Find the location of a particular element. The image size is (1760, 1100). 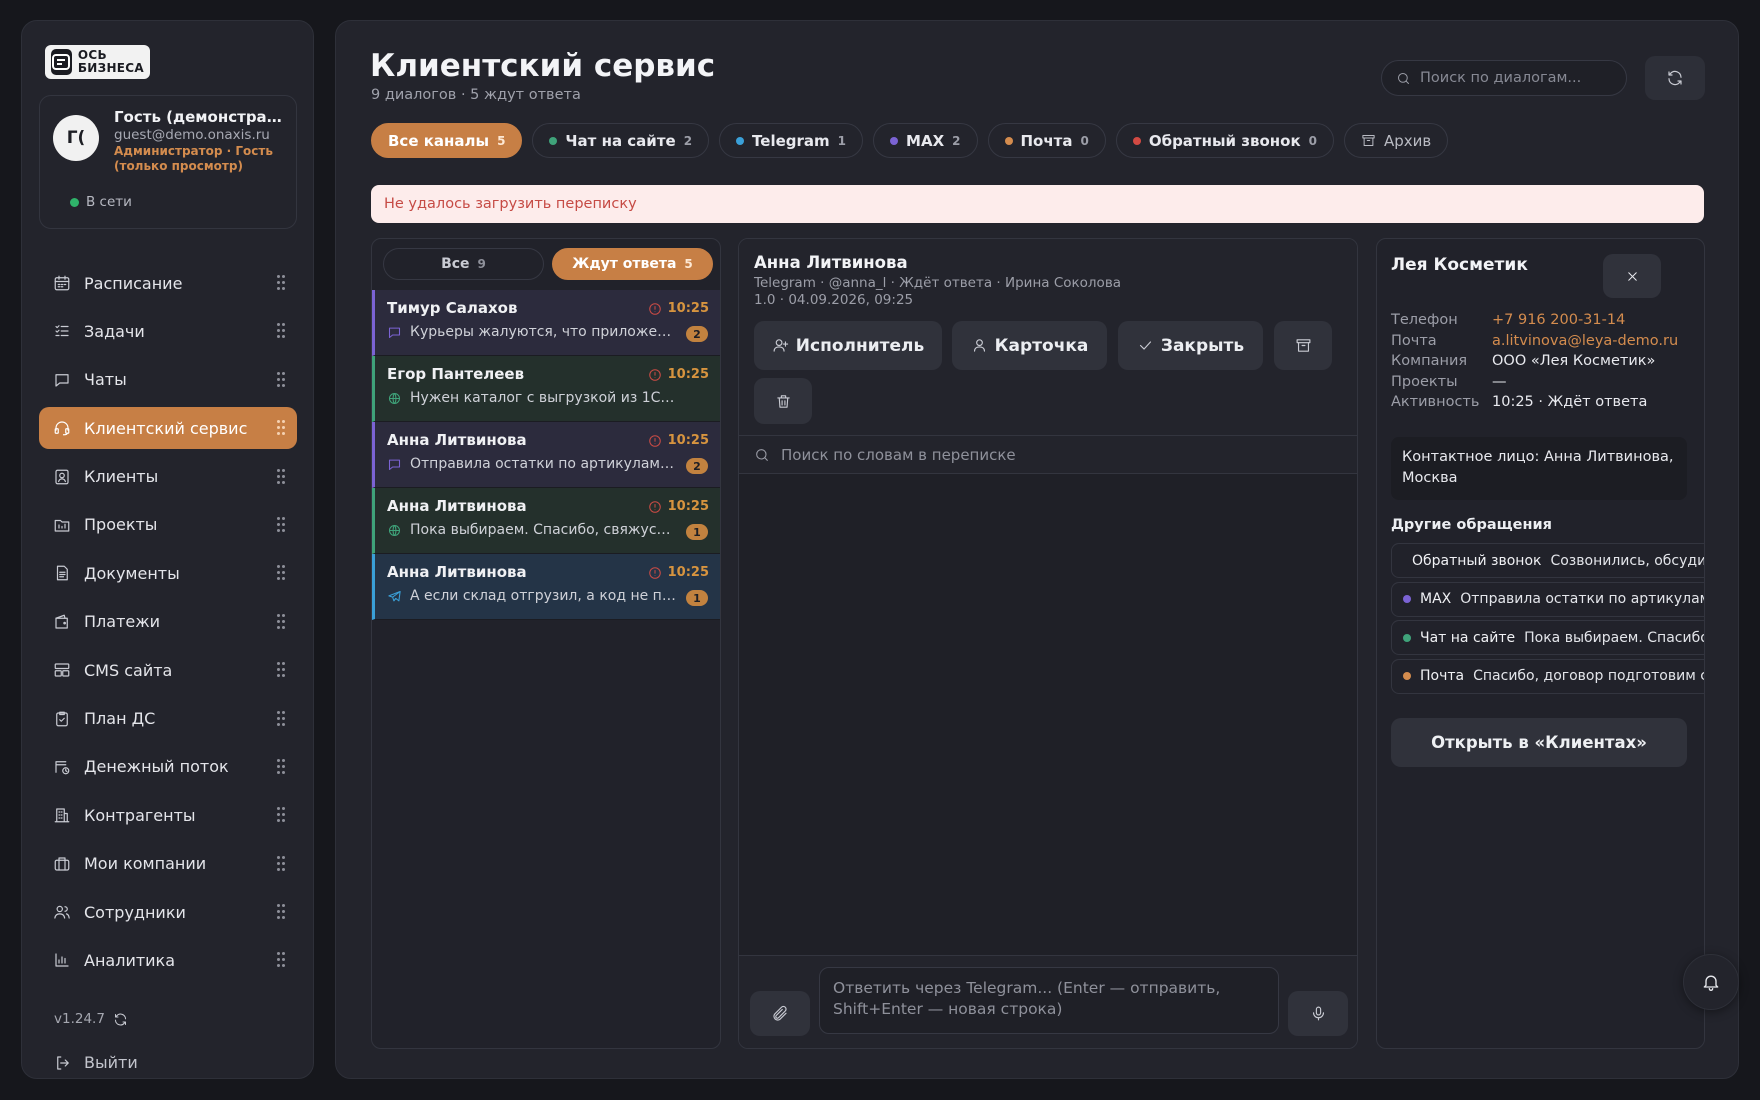

conversation-time-label: 10:25 is located at coordinates (688, 572).